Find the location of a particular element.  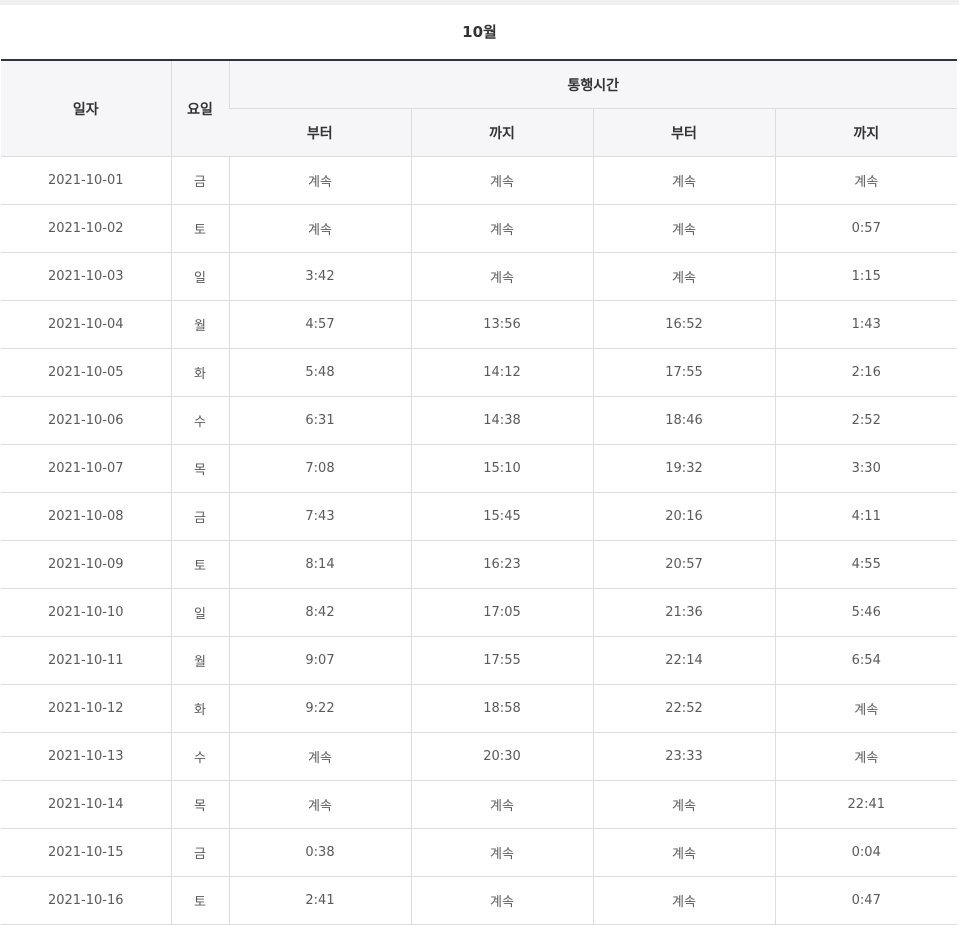

cell-date: 2021-10-13 is located at coordinates (86, 756).